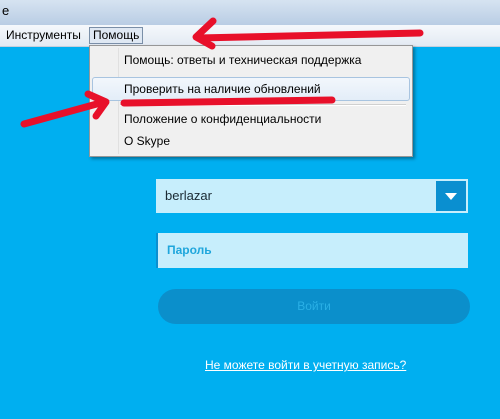 Image resolution: width=500 pixels, height=419 pixels. Describe the element at coordinates (204, 33) in the screenshot. I see `annotation-arrowhead-menu-help` at that location.